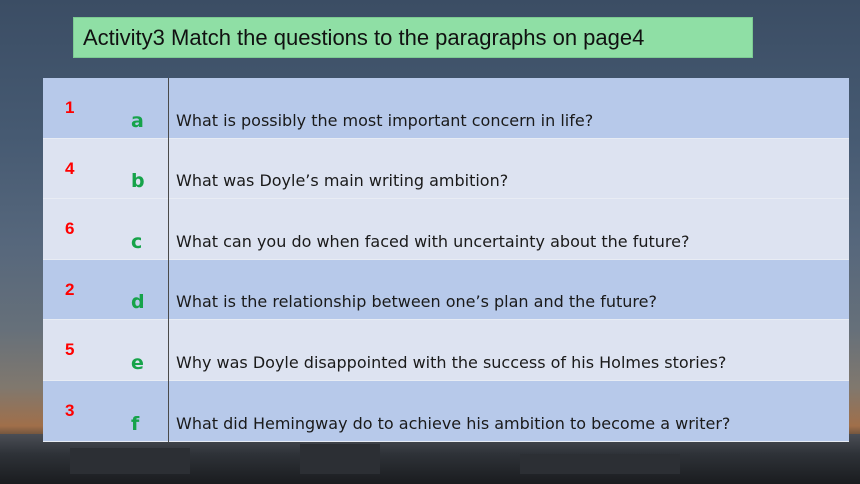  I want to click on paragraph-number: 2, so click(70, 289).